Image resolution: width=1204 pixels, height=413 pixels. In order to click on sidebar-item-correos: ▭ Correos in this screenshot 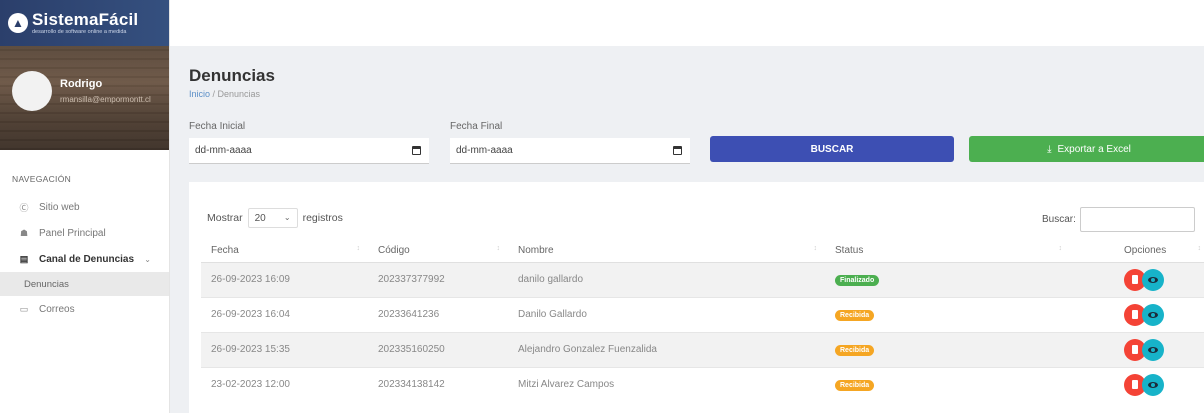, I will do `click(84, 309)`.